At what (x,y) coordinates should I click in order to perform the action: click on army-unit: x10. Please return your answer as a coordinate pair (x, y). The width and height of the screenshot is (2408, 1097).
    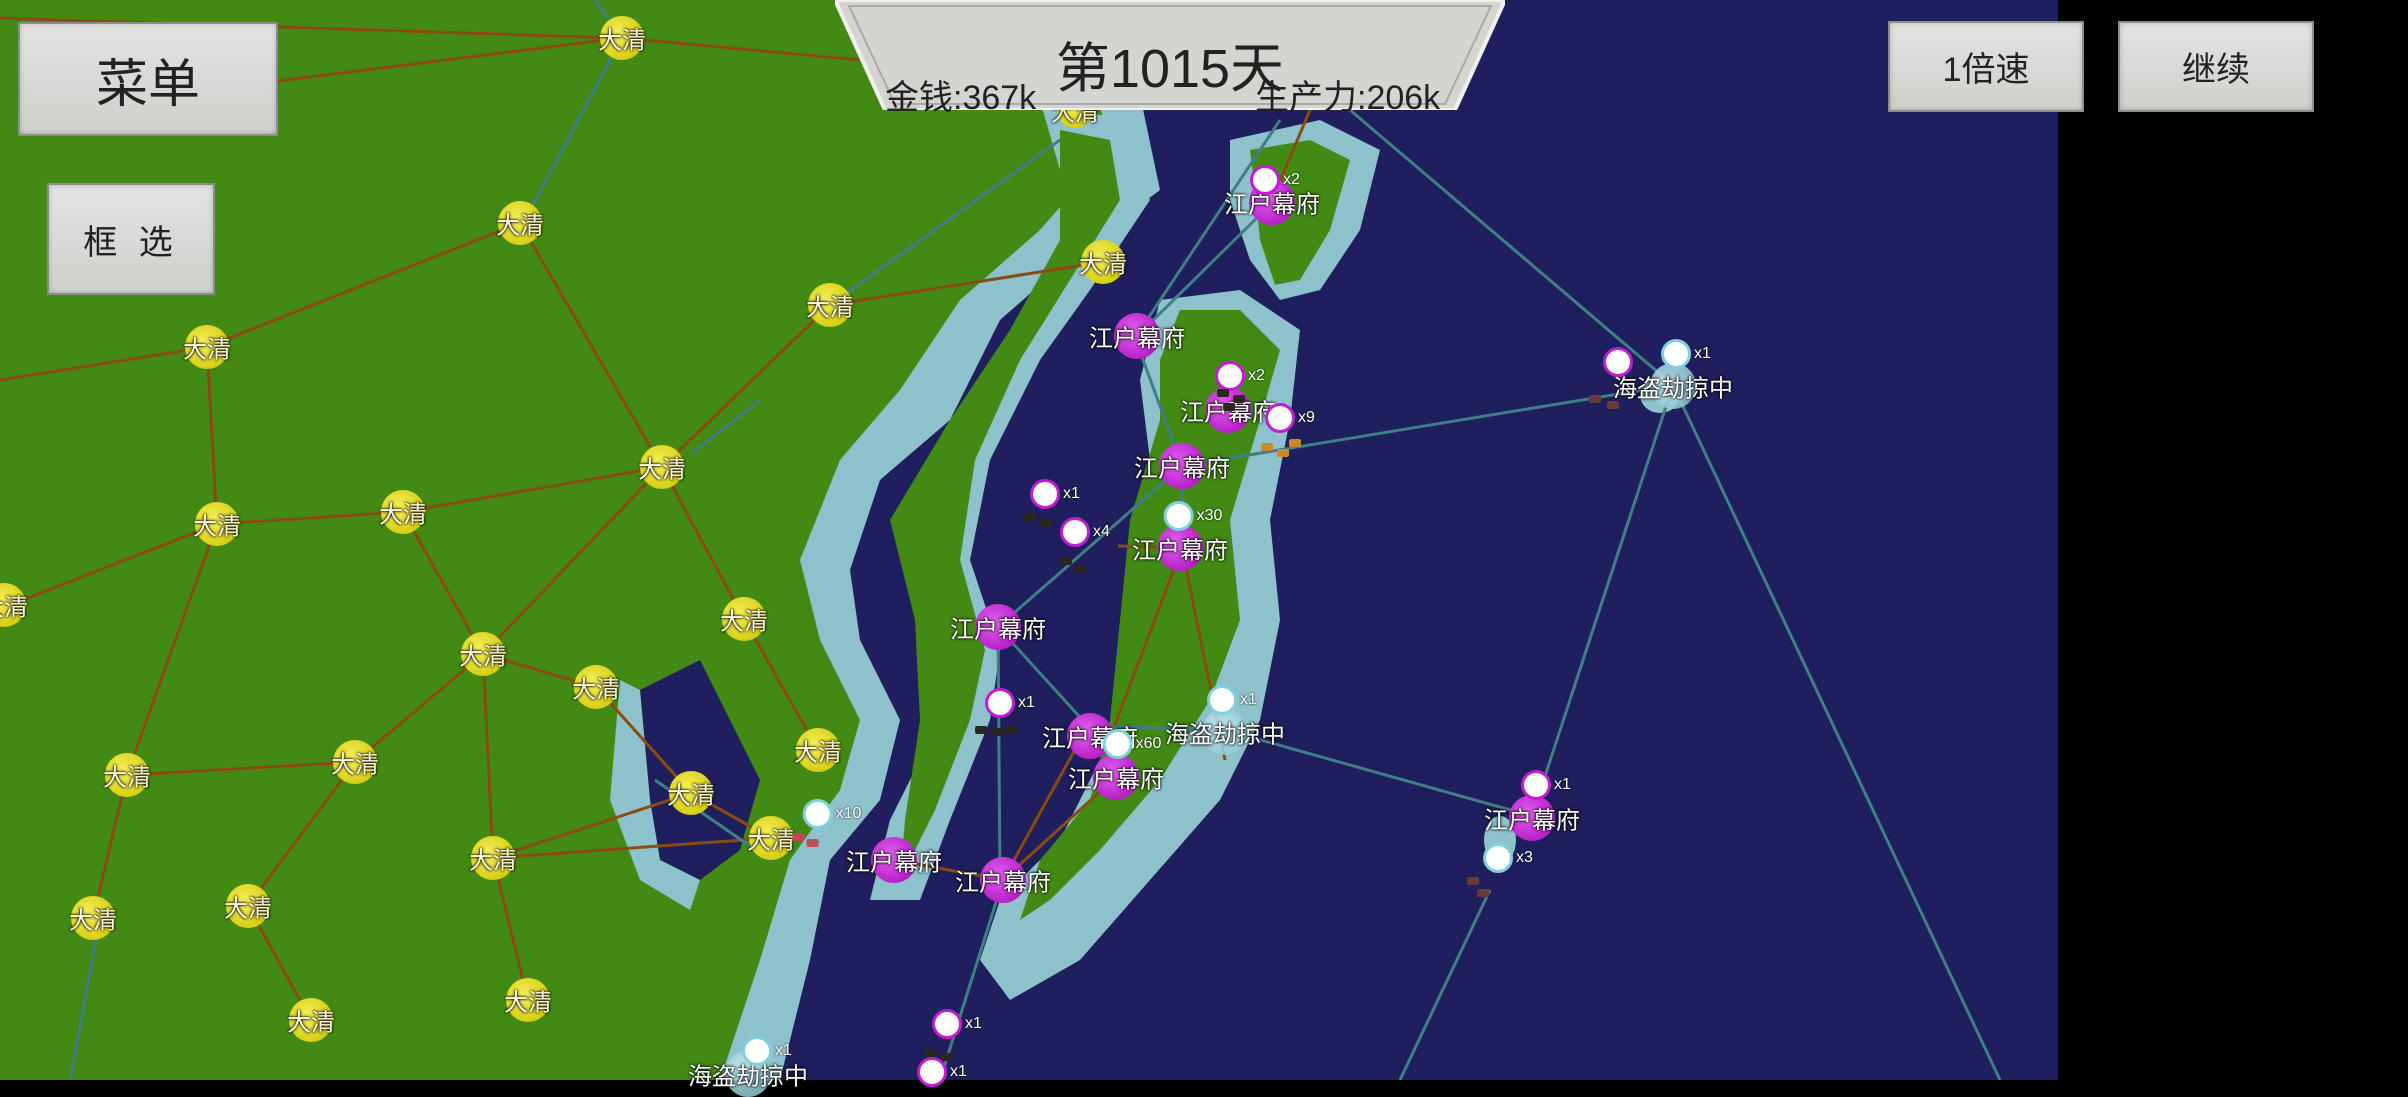
    Looking at the image, I should click on (826, 823).